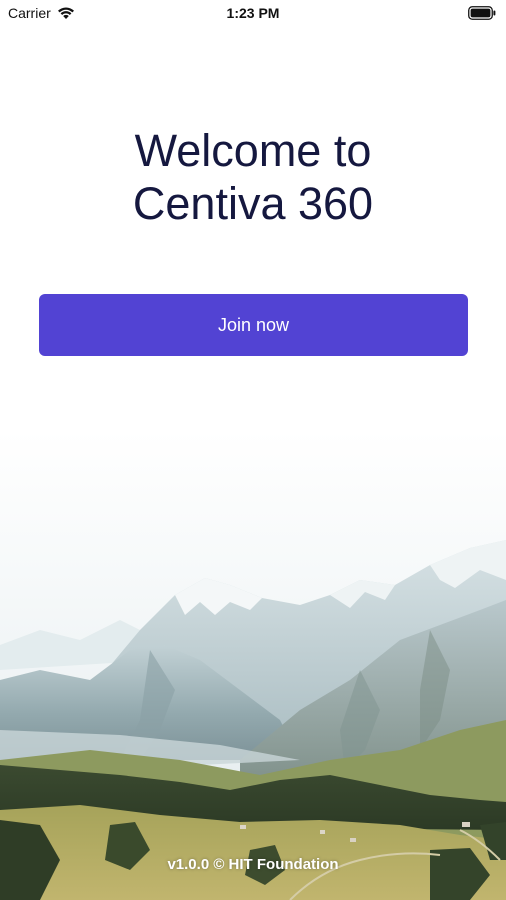 The width and height of the screenshot is (506, 900). Describe the element at coordinates (253, 864) in the screenshot. I see `version-copyright-text: v1.0.0 © HIT Foundation` at that location.